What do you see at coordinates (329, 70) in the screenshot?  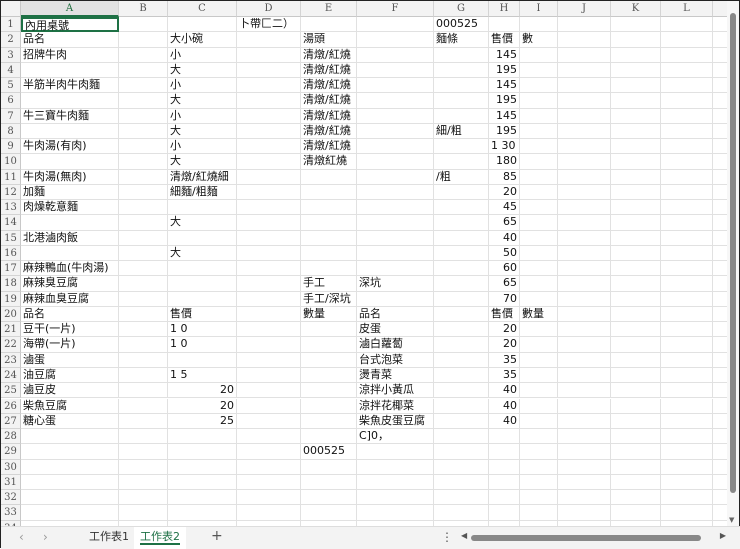 I see `cell-E4: 清燉/紅燒` at bounding box center [329, 70].